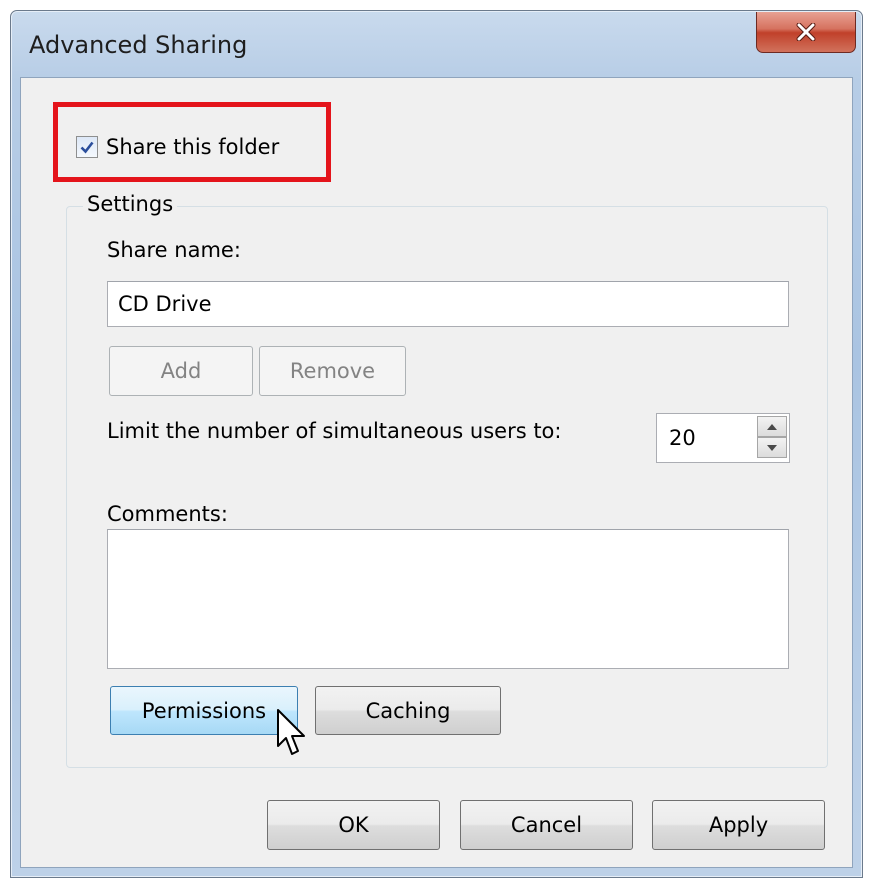  I want to click on spin-up-button, so click(772, 426).